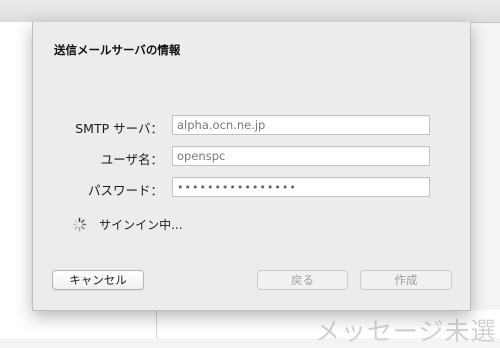 This screenshot has height=348, width=500. What do you see at coordinates (78, 324) in the screenshot?
I see `background-message-list` at bounding box center [78, 324].